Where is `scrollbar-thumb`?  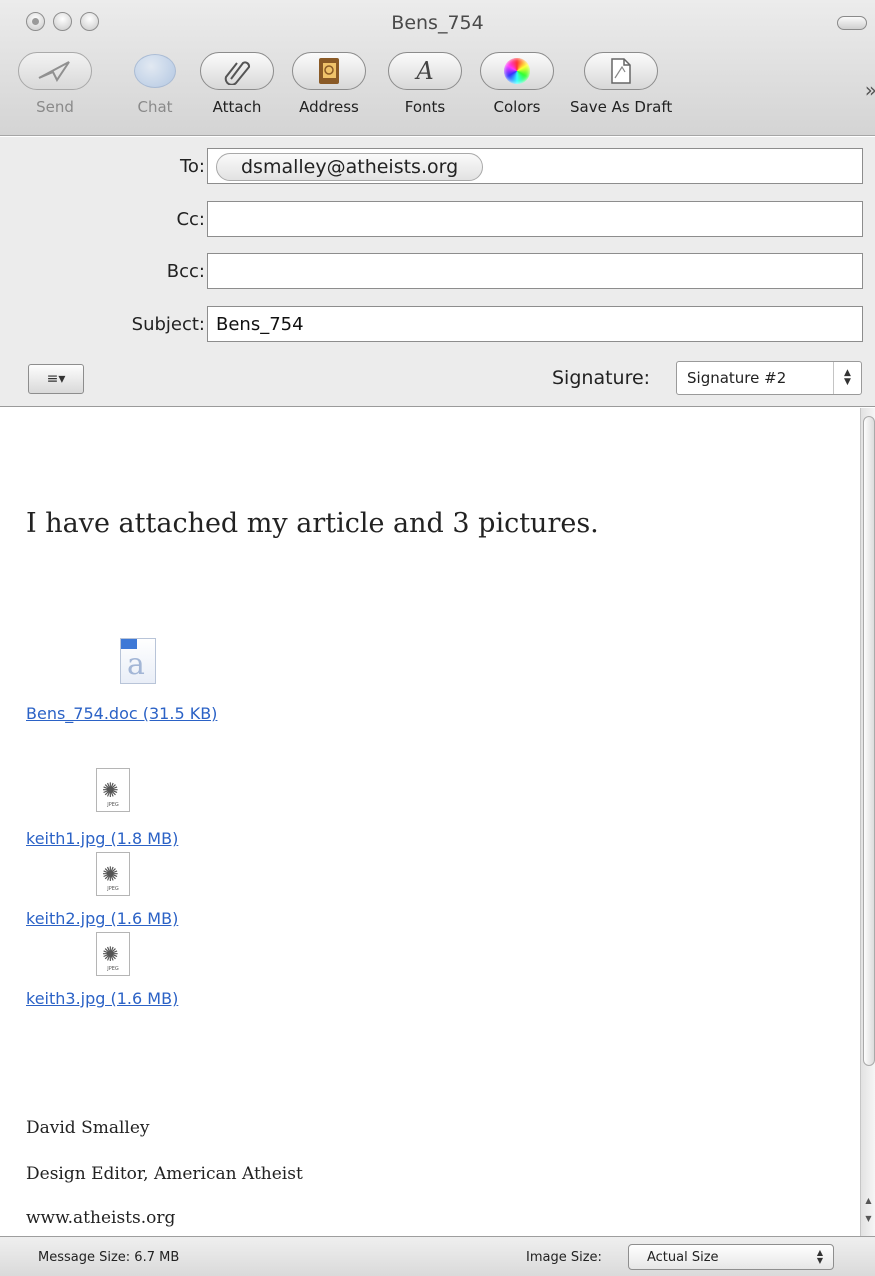 scrollbar-thumb is located at coordinates (869, 741).